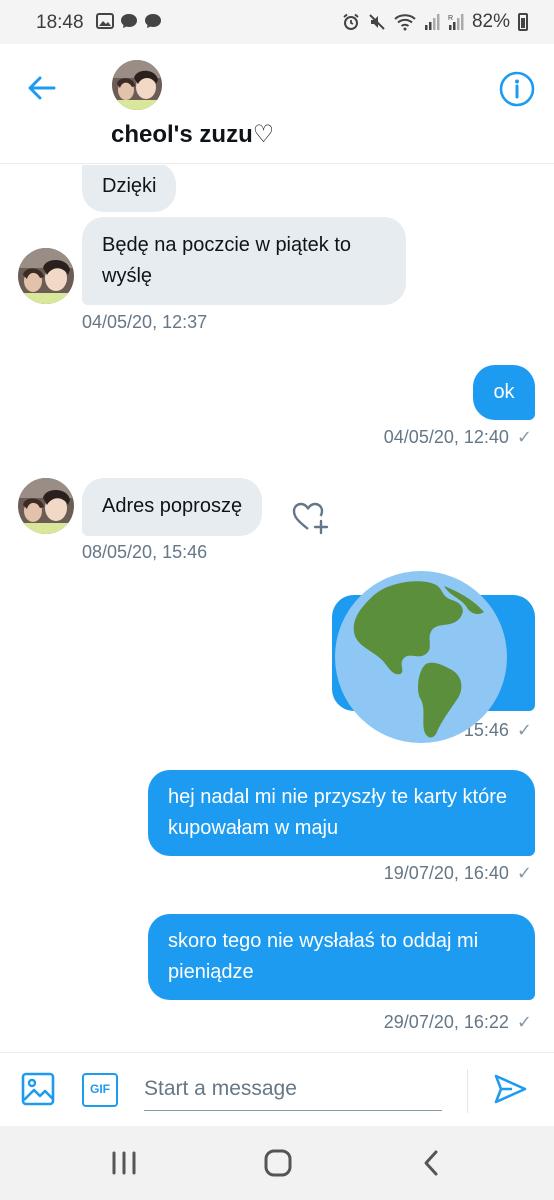  Describe the element at coordinates (450, 18) in the screenshot. I see `svg-text: R` at that location.